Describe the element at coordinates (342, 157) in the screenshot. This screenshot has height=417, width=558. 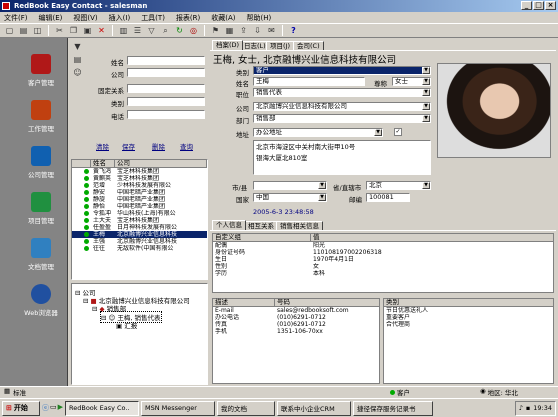
I see `address-textarea: 北京市海淀区中关村南大街甲10号 银海大厦北810室` at that location.